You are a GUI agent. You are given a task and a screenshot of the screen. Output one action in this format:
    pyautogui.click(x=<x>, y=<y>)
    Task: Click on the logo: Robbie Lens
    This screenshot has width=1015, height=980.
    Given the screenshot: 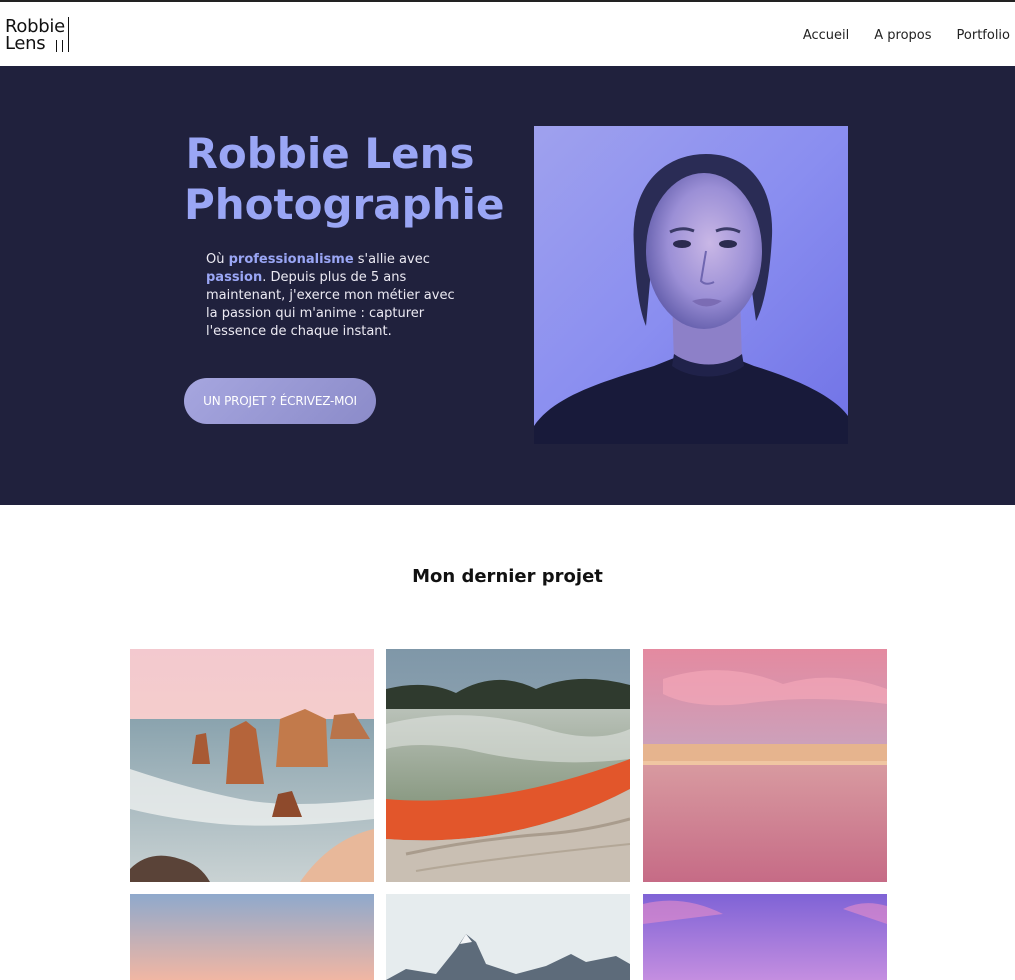 What is the action you would take?
    pyautogui.click(x=40, y=36)
    